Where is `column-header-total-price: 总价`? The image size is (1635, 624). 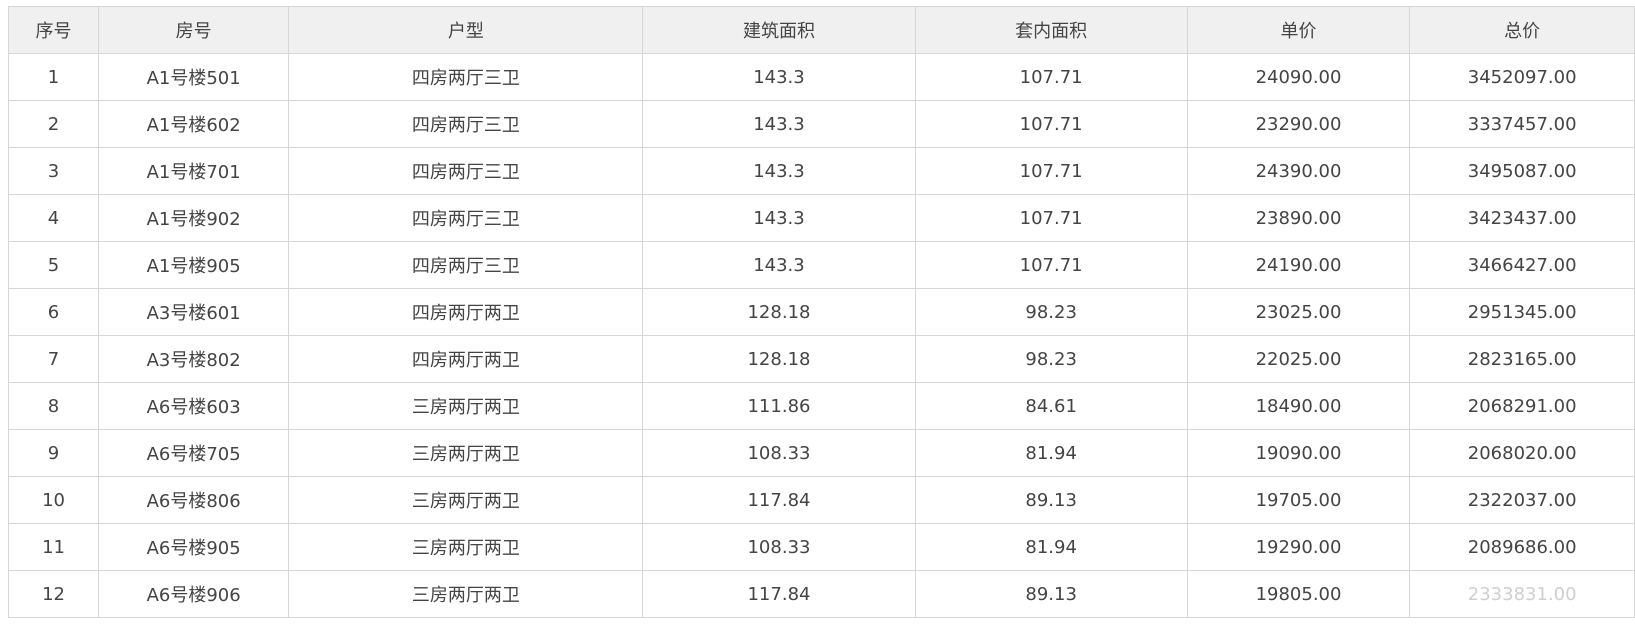
column-header-total-price: 总价 is located at coordinates (1522, 30).